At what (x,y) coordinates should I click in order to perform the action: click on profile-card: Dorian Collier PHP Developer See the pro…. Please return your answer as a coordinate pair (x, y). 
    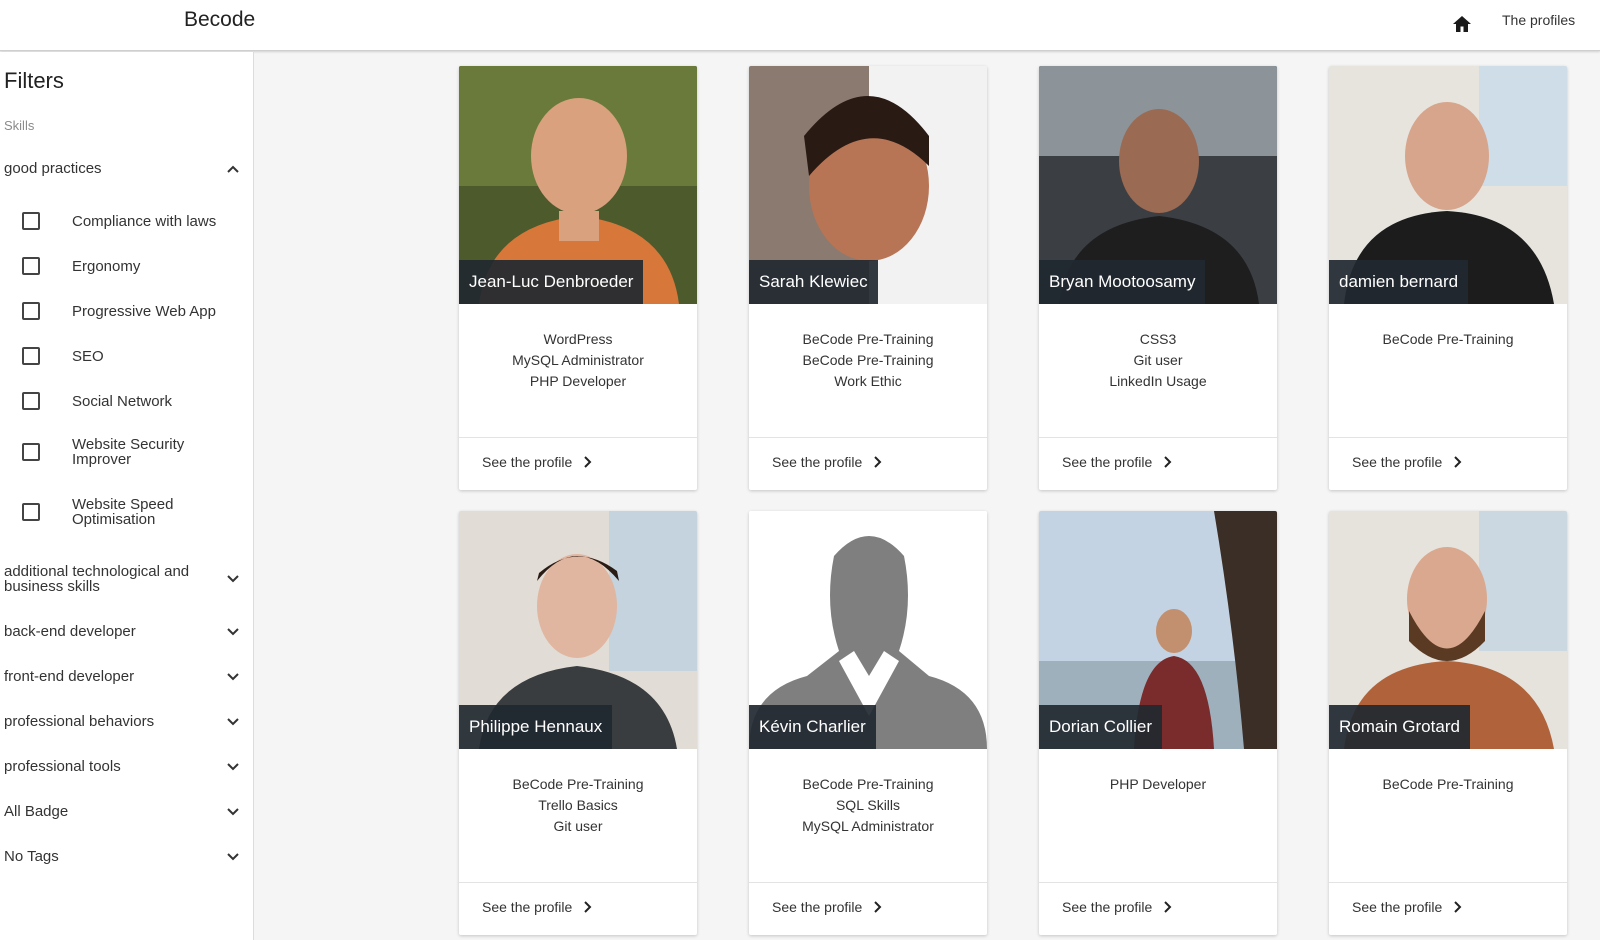
    Looking at the image, I should click on (1158, 723).